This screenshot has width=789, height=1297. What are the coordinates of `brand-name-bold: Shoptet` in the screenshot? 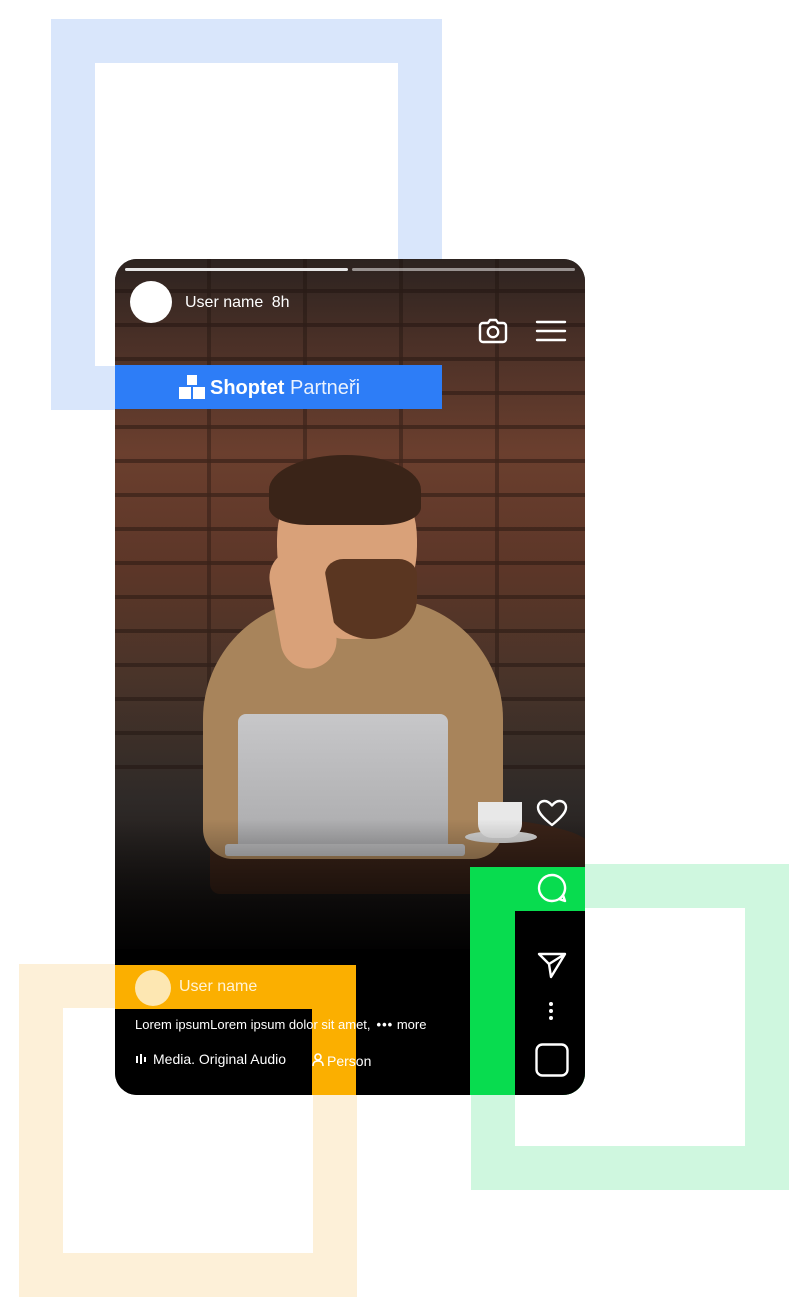 It's located at (247, 388).